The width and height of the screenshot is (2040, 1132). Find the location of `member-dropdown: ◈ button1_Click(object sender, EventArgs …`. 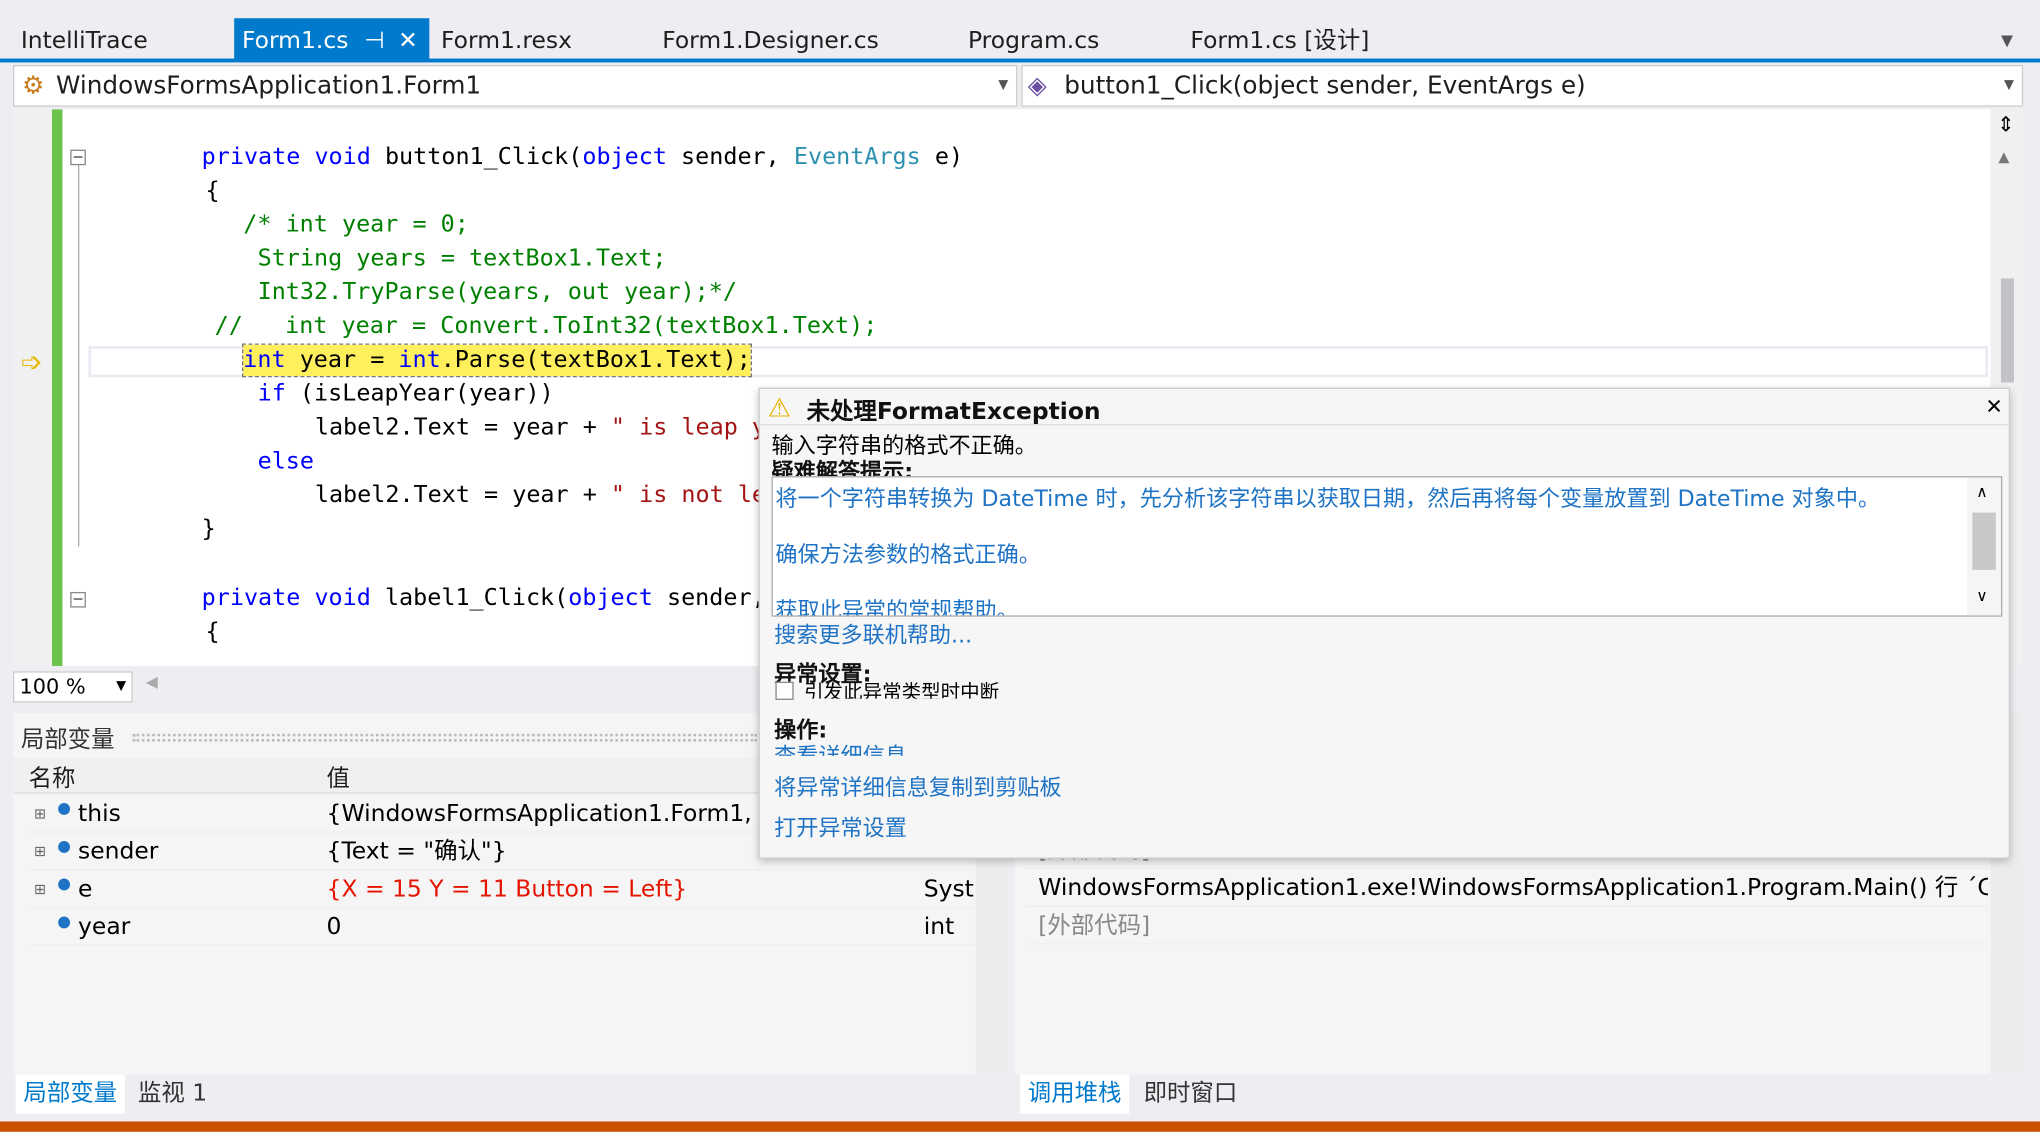

member-dropdown: ◈ button1_Click(object sender, EventArgs … is located at coordinates (1522, 86).